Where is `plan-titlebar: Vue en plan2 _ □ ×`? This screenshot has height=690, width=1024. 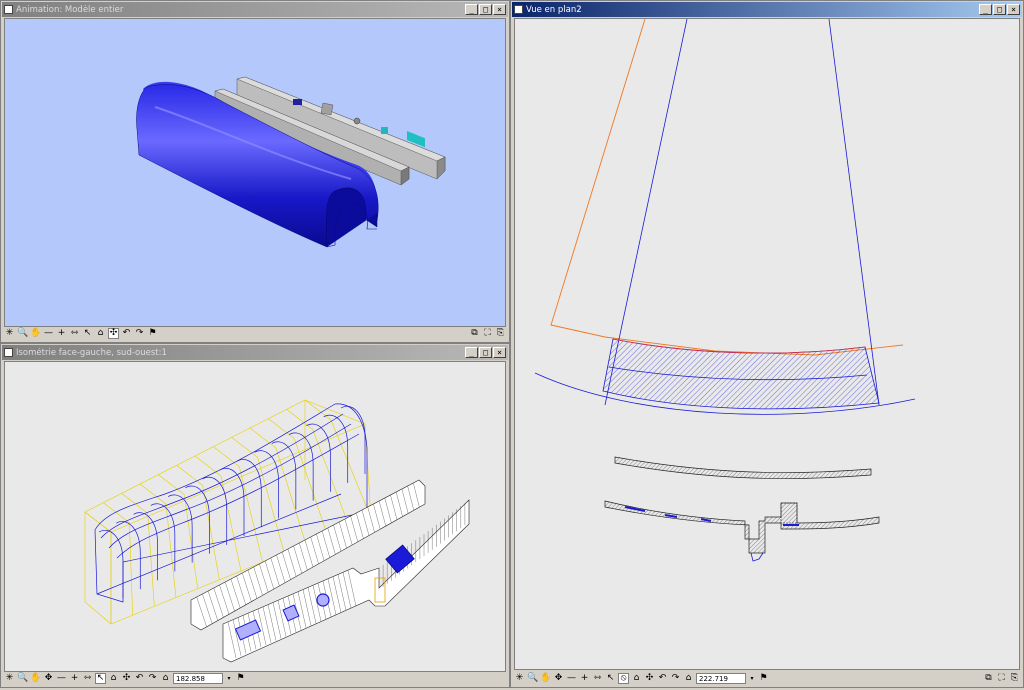 plan-titlebar: Vue en plan2 _ □ × is located at coordinates (767, 9).